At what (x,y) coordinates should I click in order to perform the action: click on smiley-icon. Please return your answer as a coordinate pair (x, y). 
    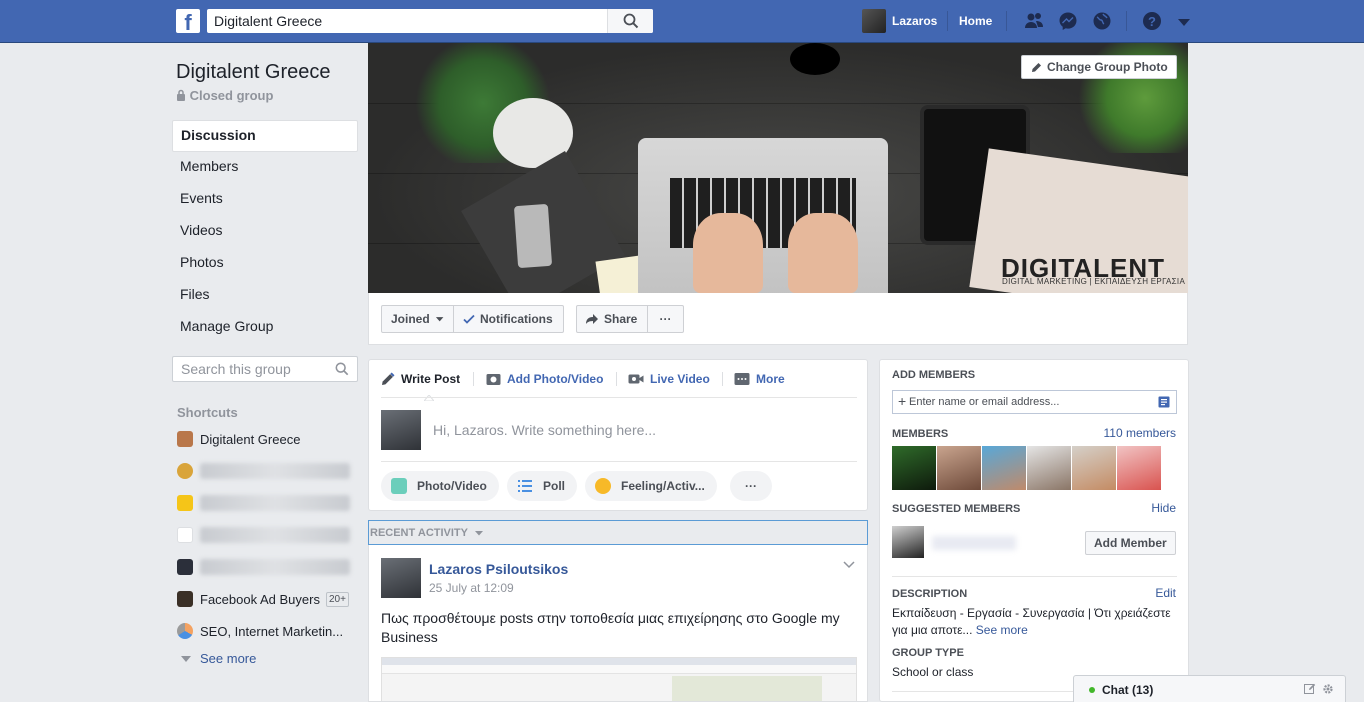
    Looking at the image, I should click on (603, 486).